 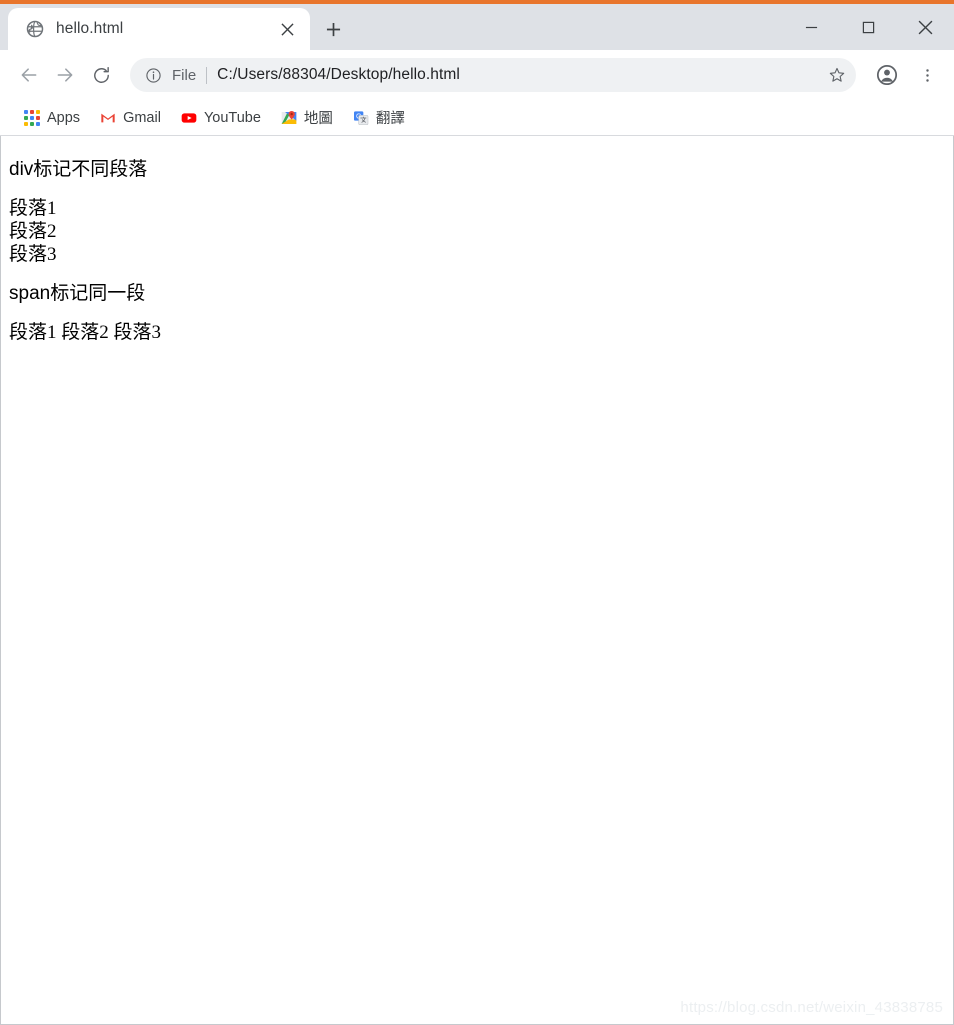 I want to click on bookmark-item-youtube: YouTube, so click(x=221, y=118).